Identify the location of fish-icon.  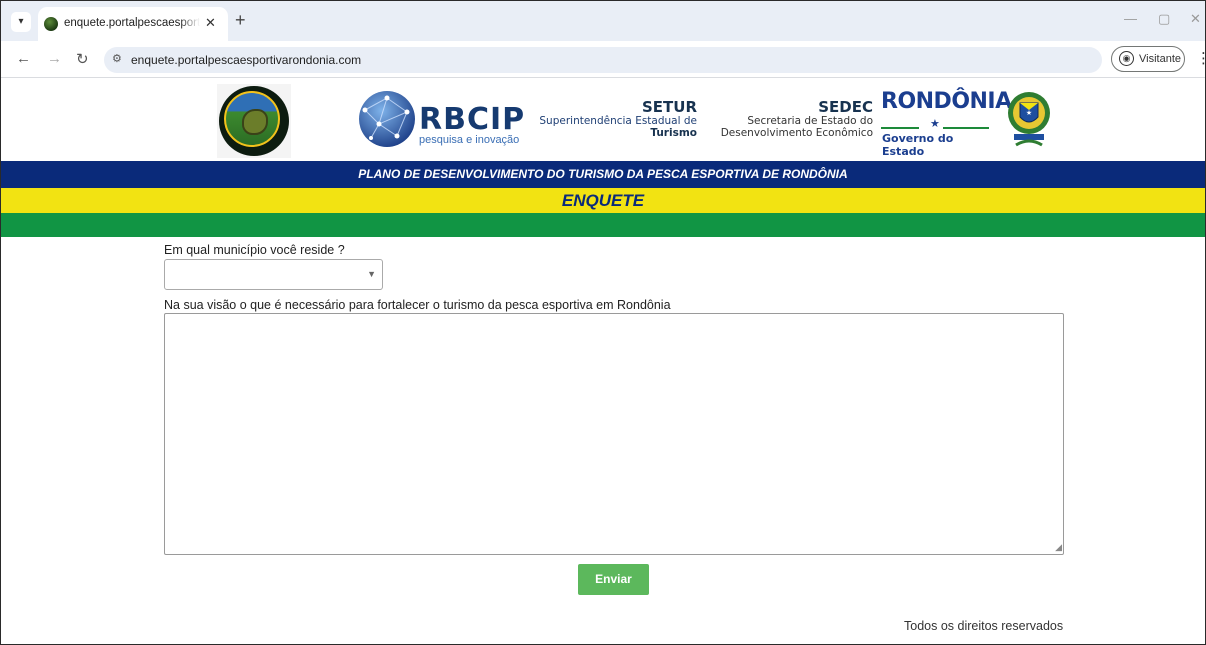
(255, 122).